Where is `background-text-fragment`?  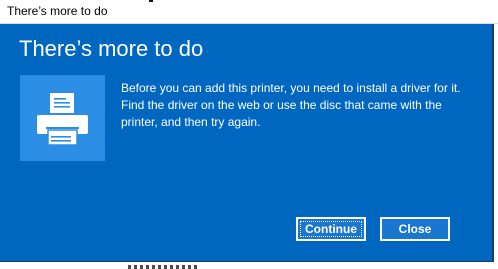 background-text-fragment is located at coordinates (163, 267).